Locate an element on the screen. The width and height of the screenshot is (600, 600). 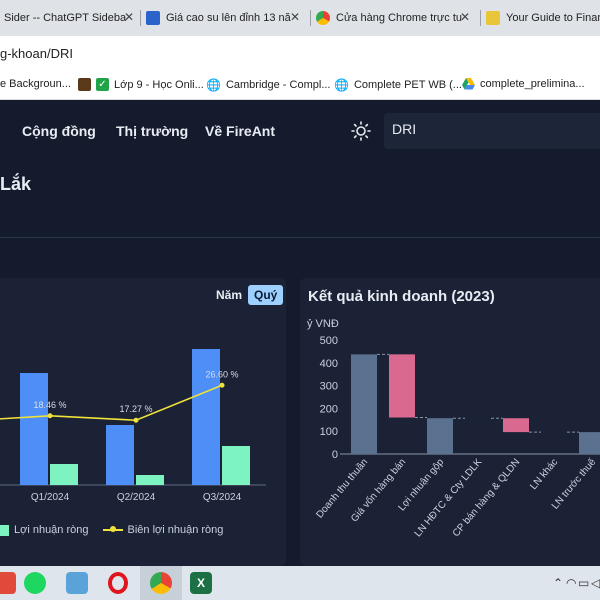
divider is located at coordinates (300, 237).